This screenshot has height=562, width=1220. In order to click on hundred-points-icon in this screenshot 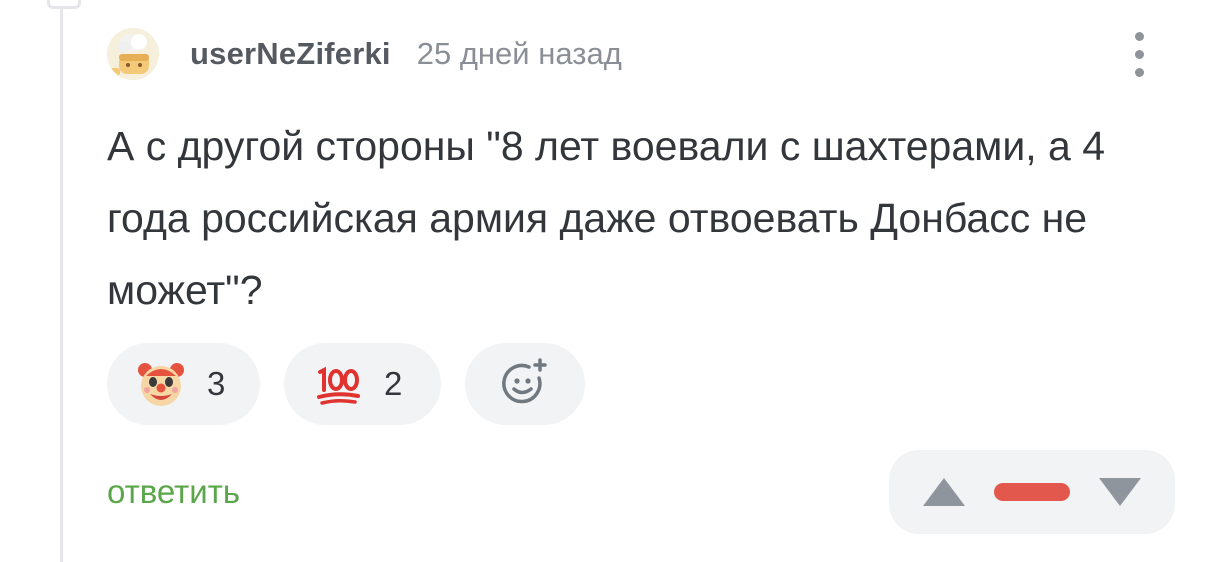, I will do `click(338, 385)`.